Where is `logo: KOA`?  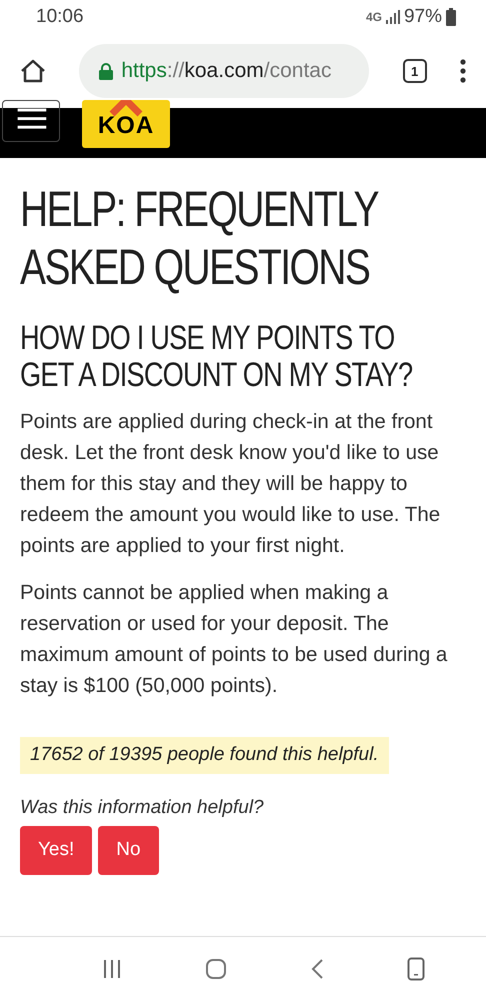
logo: KOA is located at coordinates (126, 124).